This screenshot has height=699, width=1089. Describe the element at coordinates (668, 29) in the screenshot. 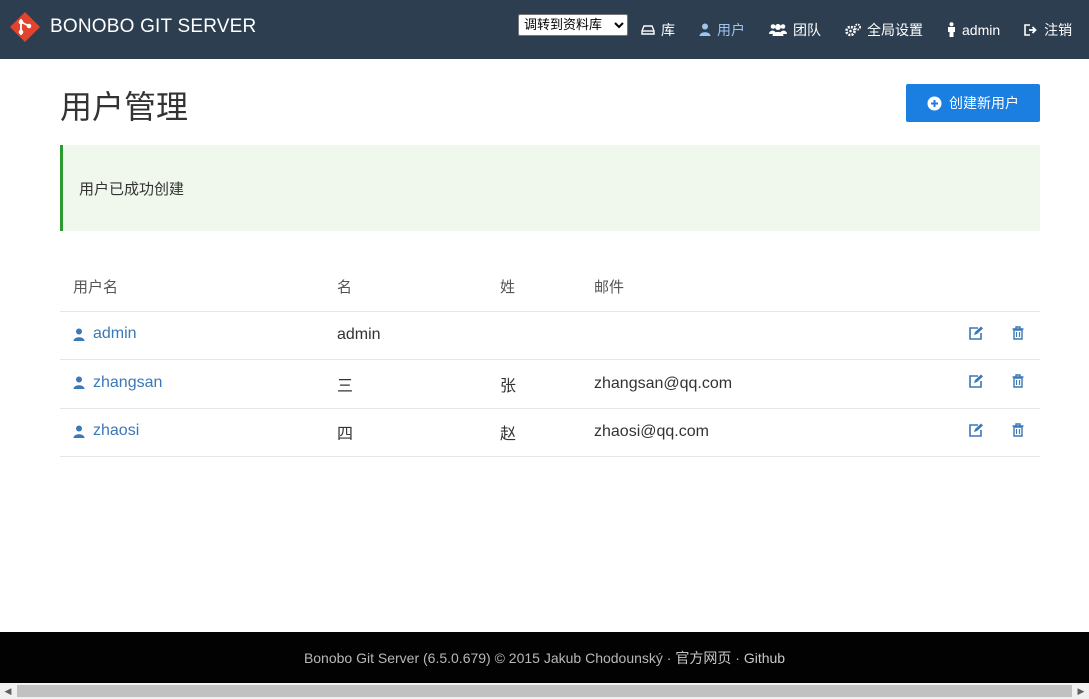

I see `nav-item-label: 库` at that location.